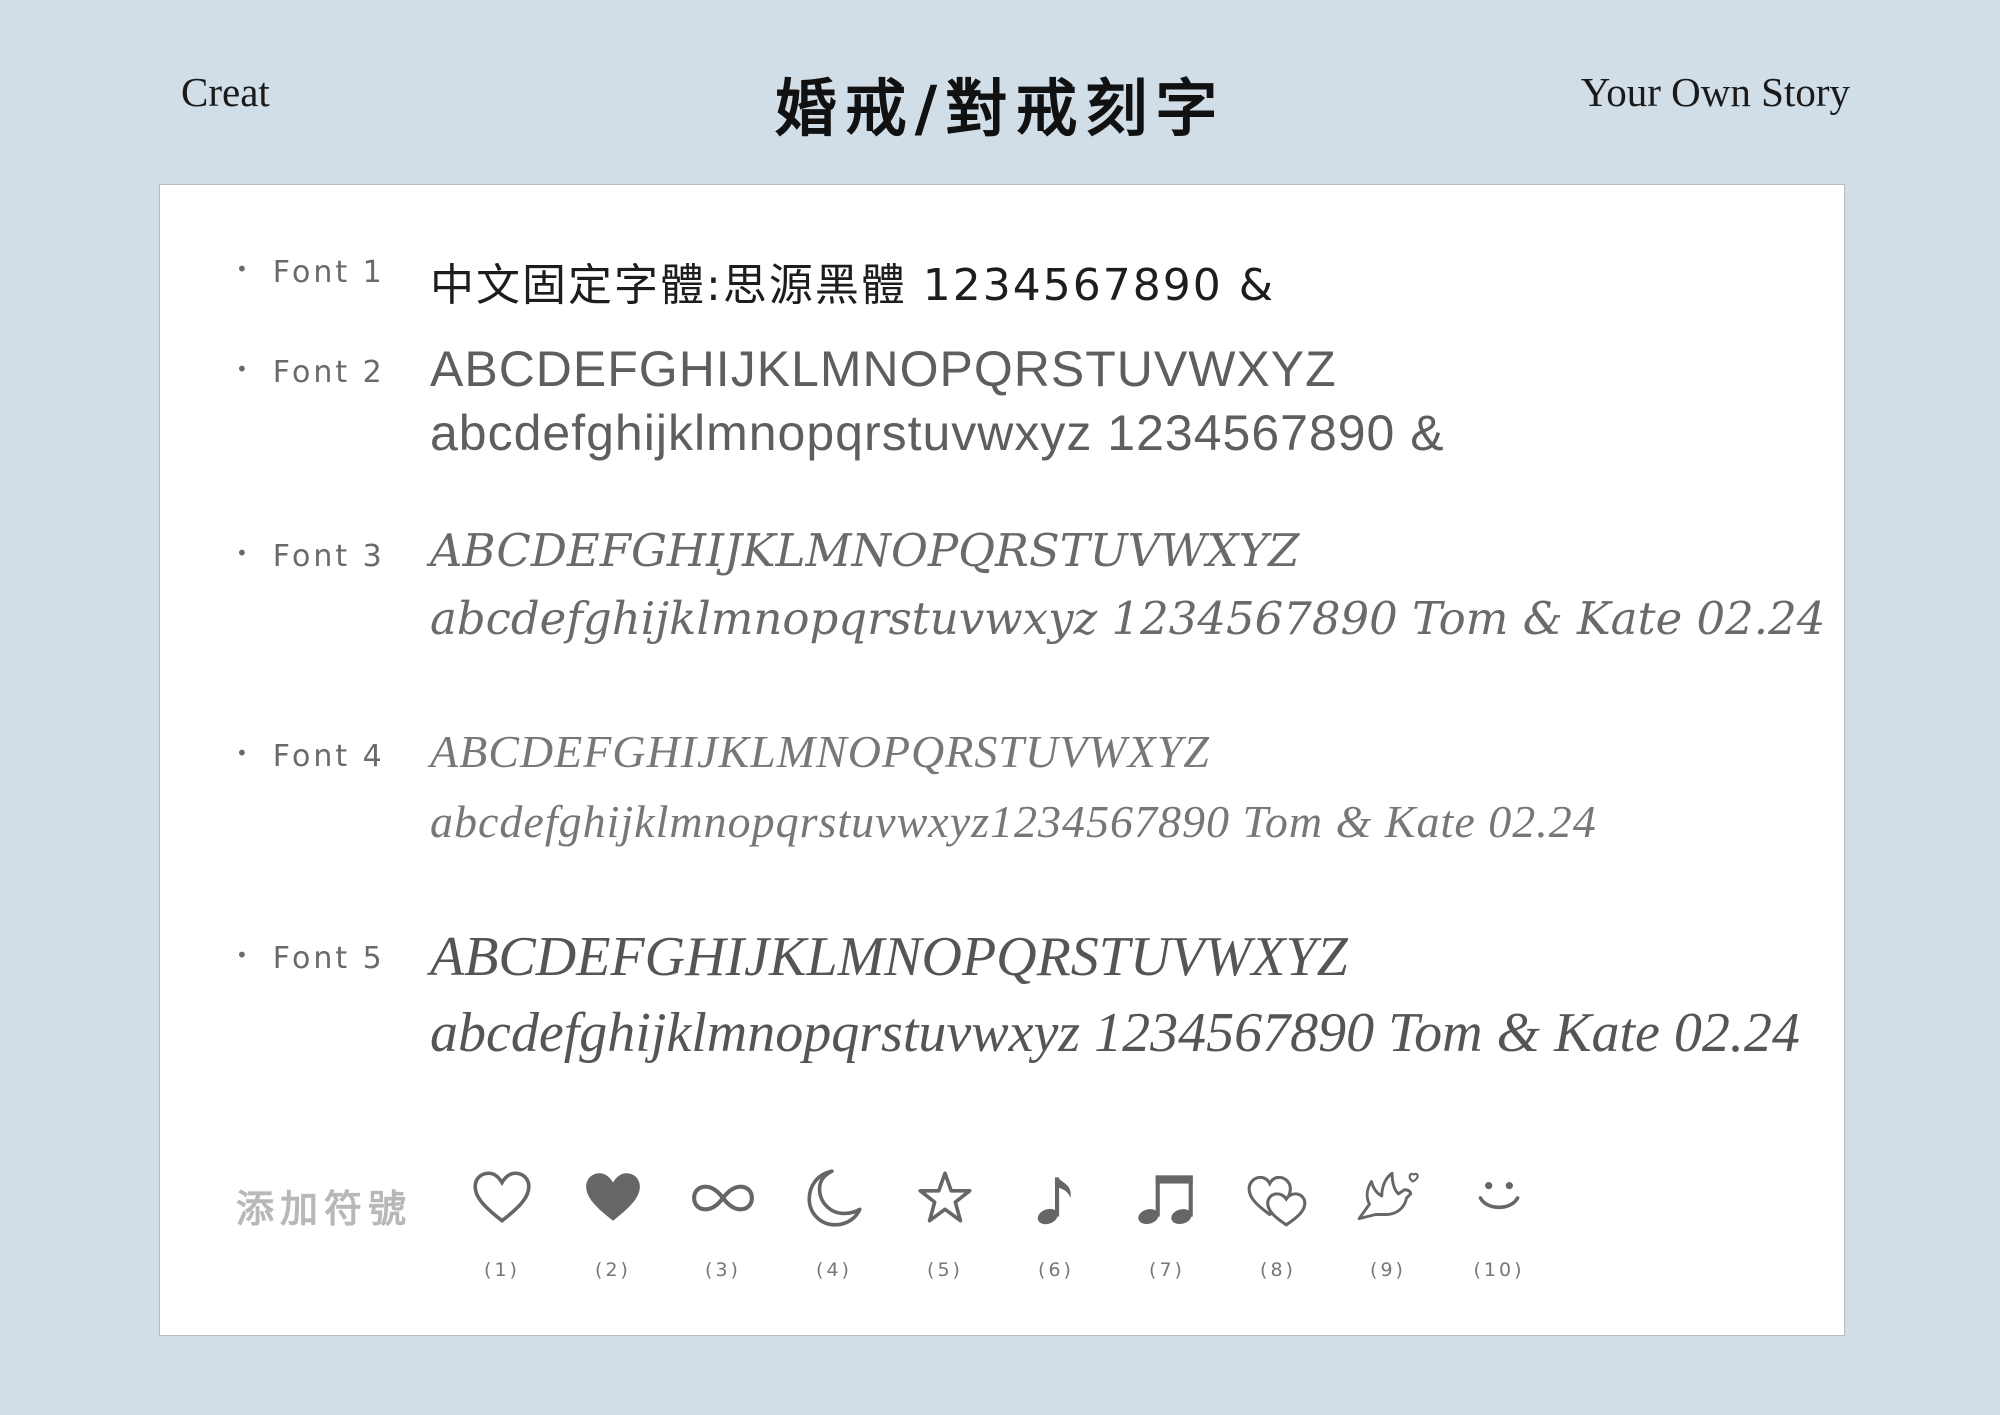 The image size is (2000, 1415). Describe the element at coordinates (1167, 1270) in the screenshot. I see `symbol-number: (7)` at that location.